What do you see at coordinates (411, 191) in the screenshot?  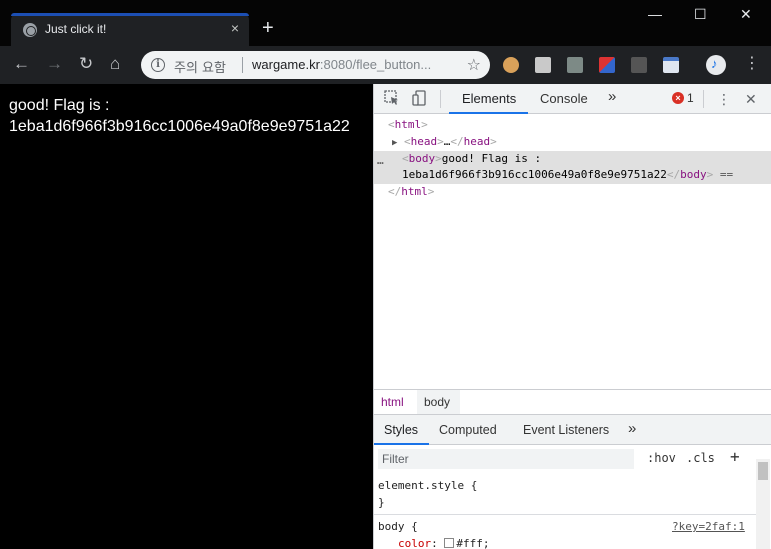 I see `dom-html-close: </html>` at bounding box center [411, 191].